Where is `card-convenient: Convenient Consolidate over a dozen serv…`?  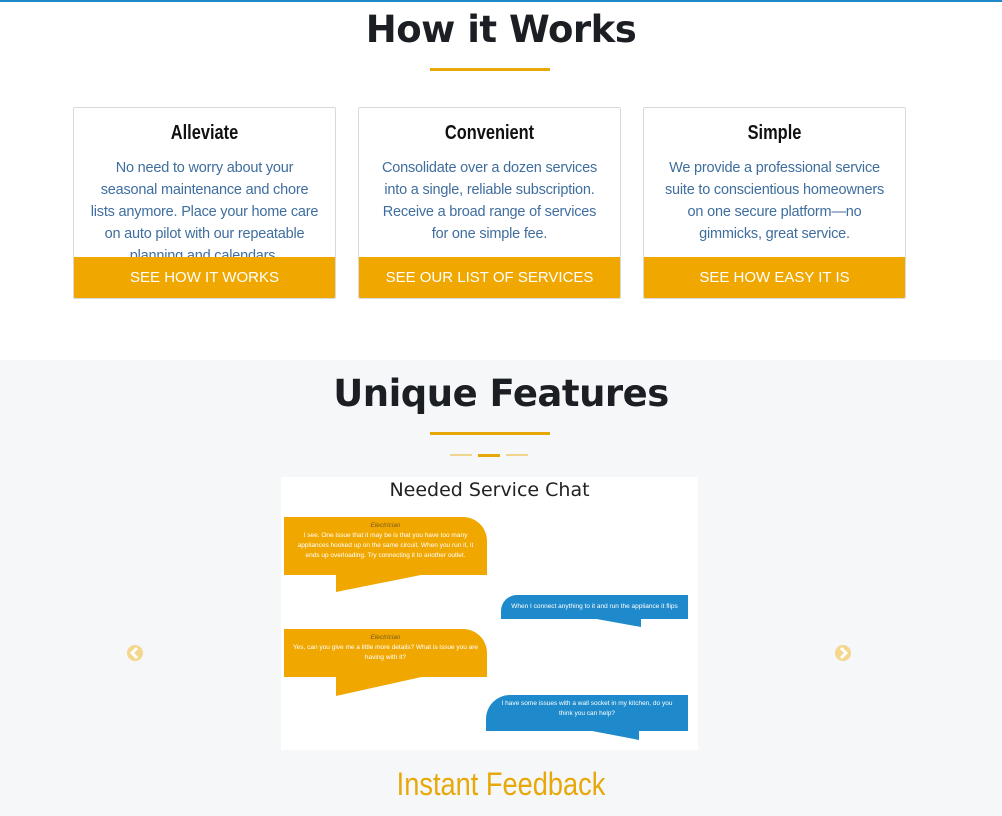 card-convenient: Convenient Consolidate over a dozen serv… is located at coordinates (489, 203).